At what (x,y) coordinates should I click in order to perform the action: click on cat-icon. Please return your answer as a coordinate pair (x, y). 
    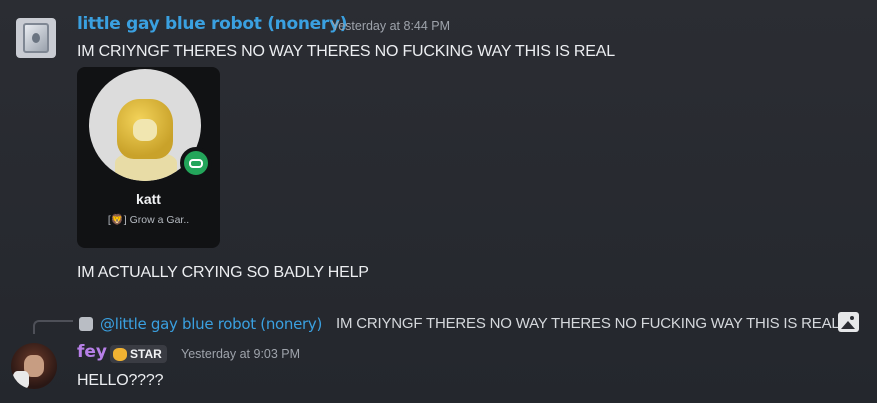
    Looking at the image, I should click on (120, 354).